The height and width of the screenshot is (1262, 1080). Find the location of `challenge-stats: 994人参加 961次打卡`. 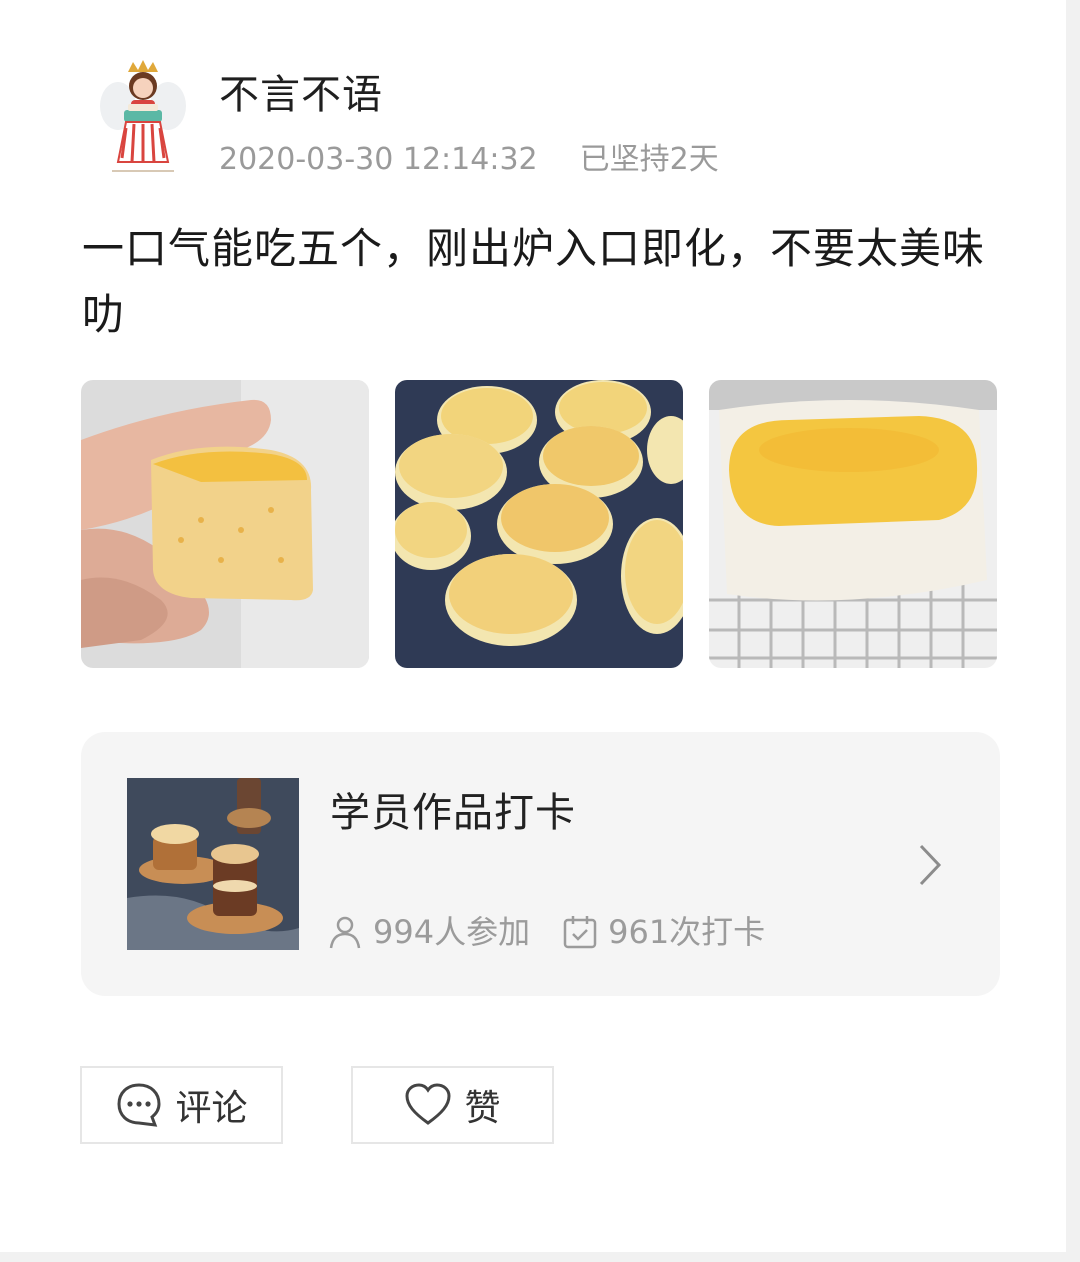

challenge-stats: 994人参加 961次打卡 is located at coordinates (546, 932).